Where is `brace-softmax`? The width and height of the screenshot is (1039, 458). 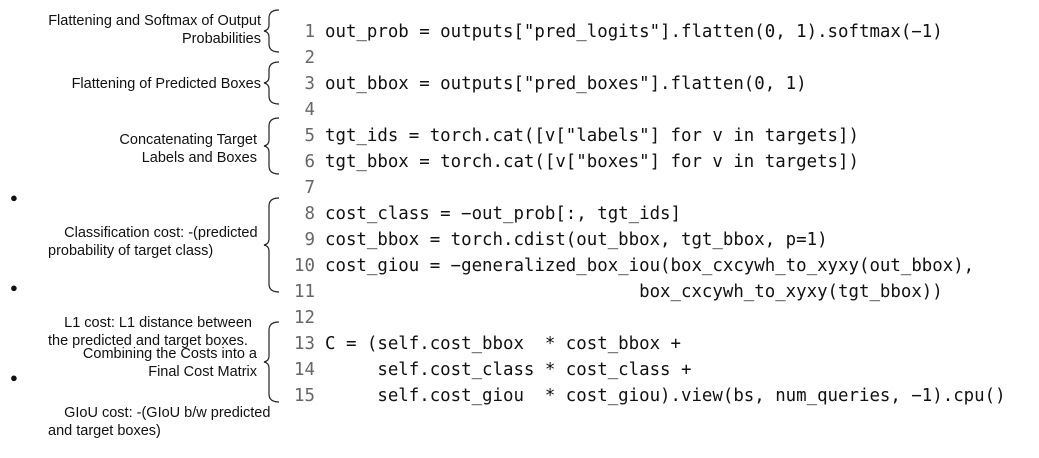 brace-softmax is located at coordinates (271, 31).